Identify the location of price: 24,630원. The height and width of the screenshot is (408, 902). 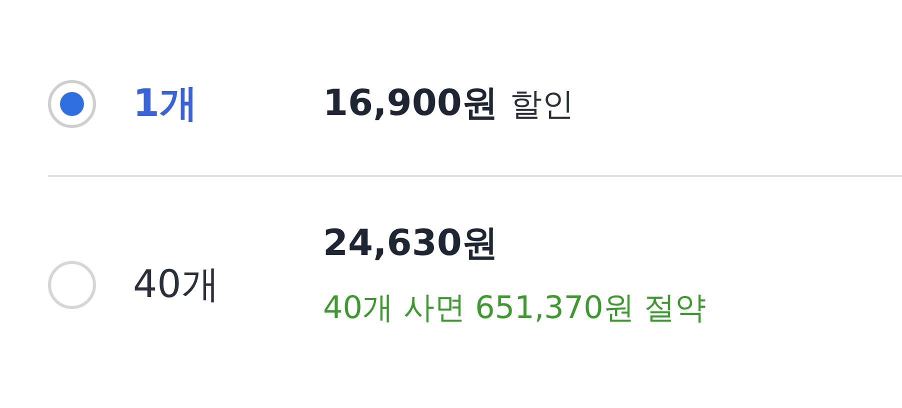
(410, 244).